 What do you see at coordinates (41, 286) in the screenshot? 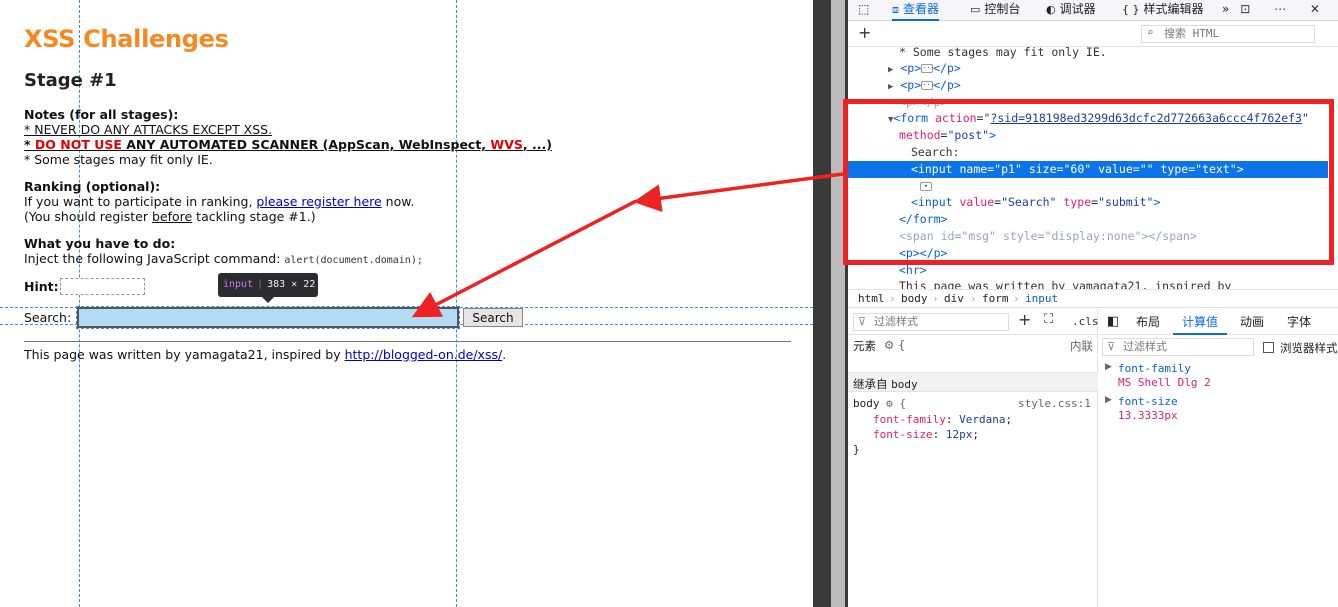
I see `hint-label: Hint:` at bounding box center [41, 286].